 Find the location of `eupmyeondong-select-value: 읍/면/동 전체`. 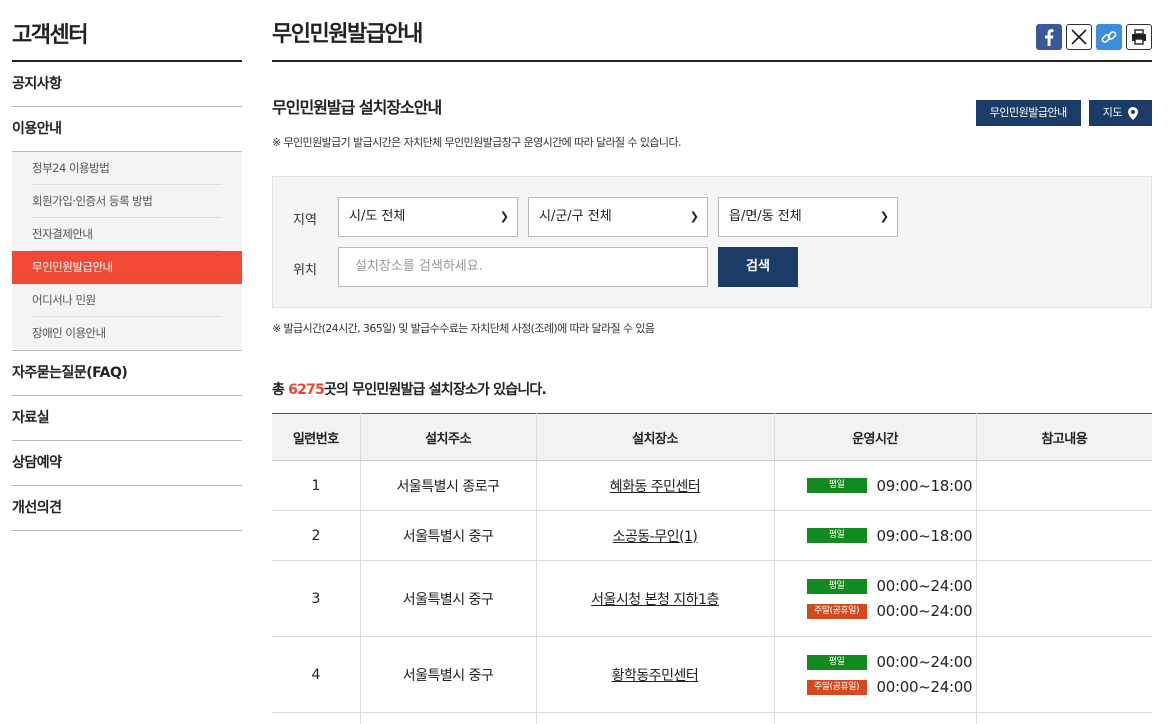

eupmyeondong-select-value: 읍/면/동 전체 is located at coordinates (765, 216).